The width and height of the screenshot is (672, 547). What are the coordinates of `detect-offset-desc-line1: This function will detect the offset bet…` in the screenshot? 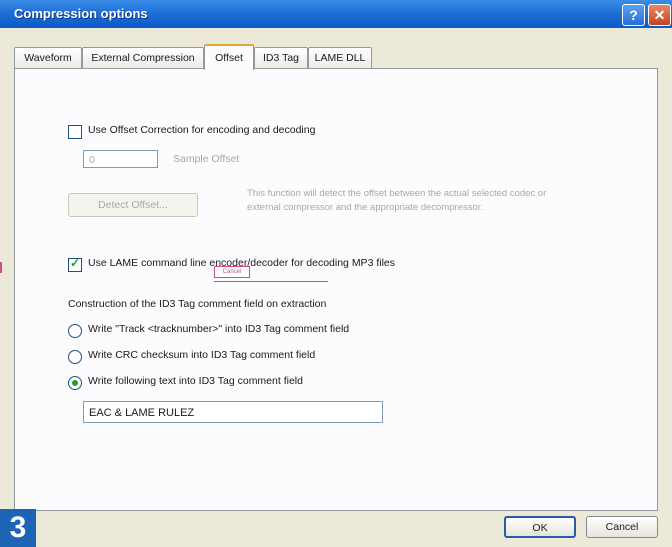 It's located at (397, 193).